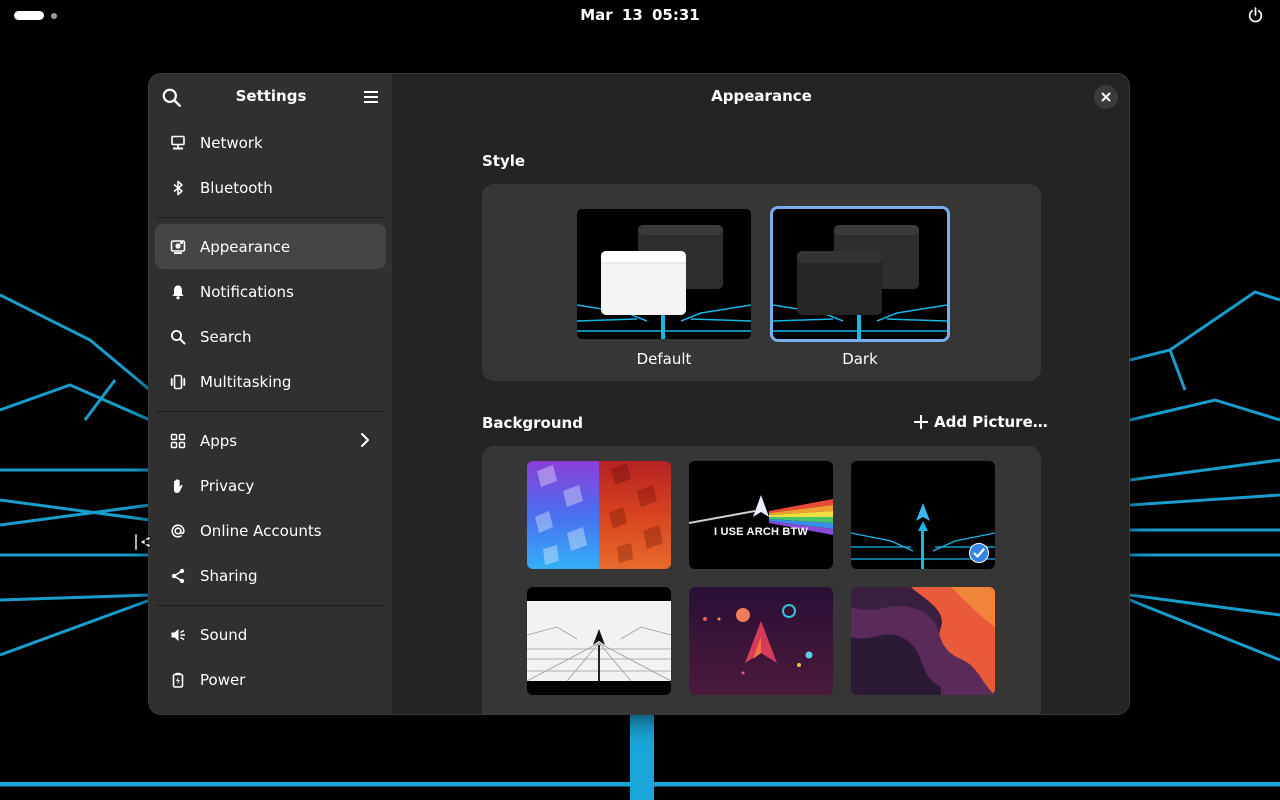  Describe the element at coordinates (223, 679) in the screenshot. I see `sidebar-item-label: Power` at that location.